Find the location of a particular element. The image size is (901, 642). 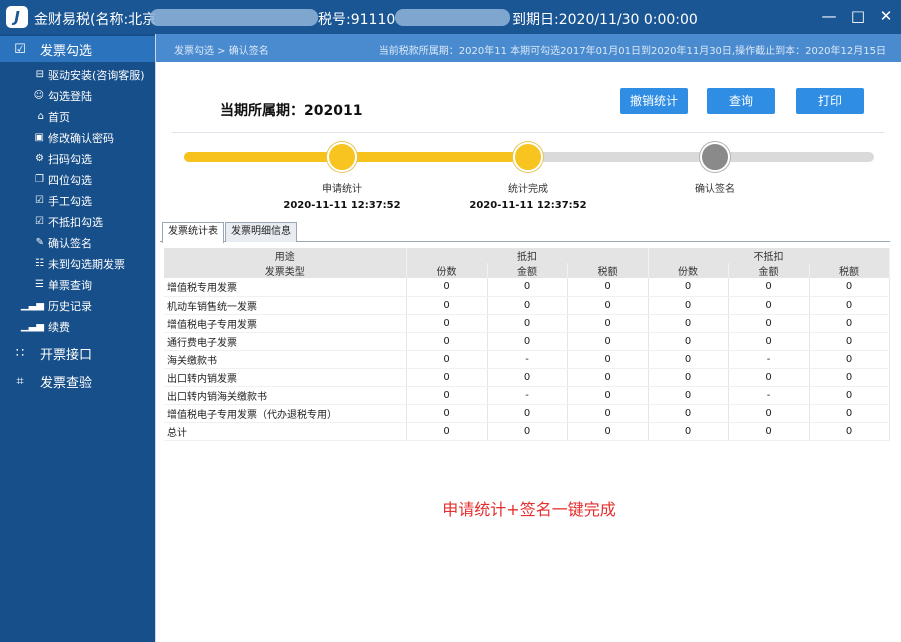

redacted-company-name is located at coordinates (234, 17).